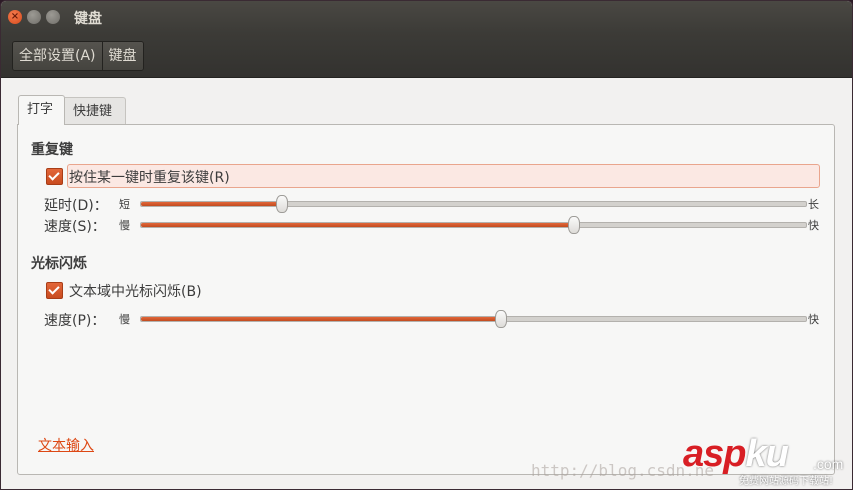  What do you see at coordinates (149, 178) in the screenshot?
I see `repeat-keys-label: 按住某一键时重复该键(R)` at bounding box center [149, 178].